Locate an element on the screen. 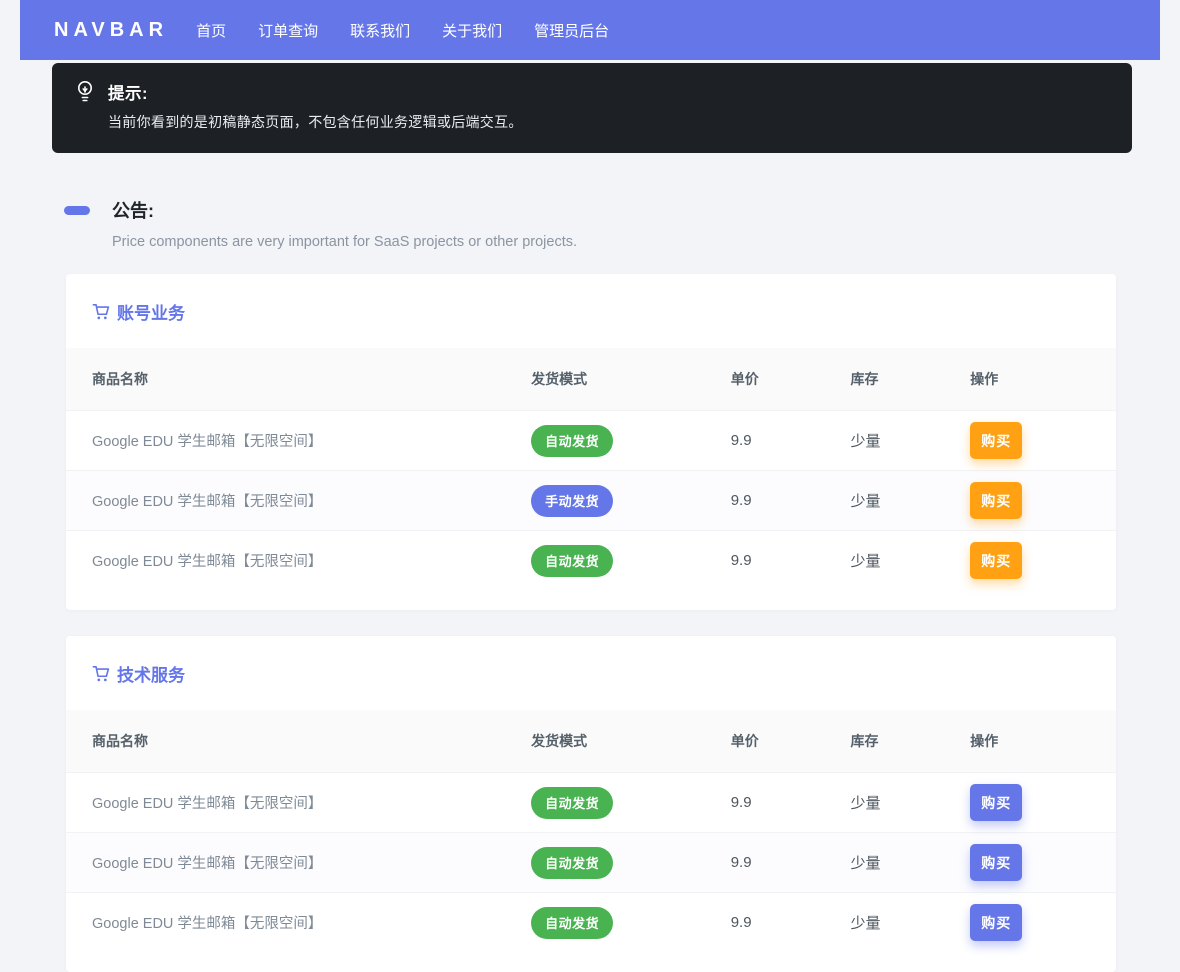 Image resolution: width=1180 pixels, height=972 pixels. navbar: NAVBAR 首页 订单查询 联系我们 关于我们 管理员后台 is located at coordinates (590, 30).